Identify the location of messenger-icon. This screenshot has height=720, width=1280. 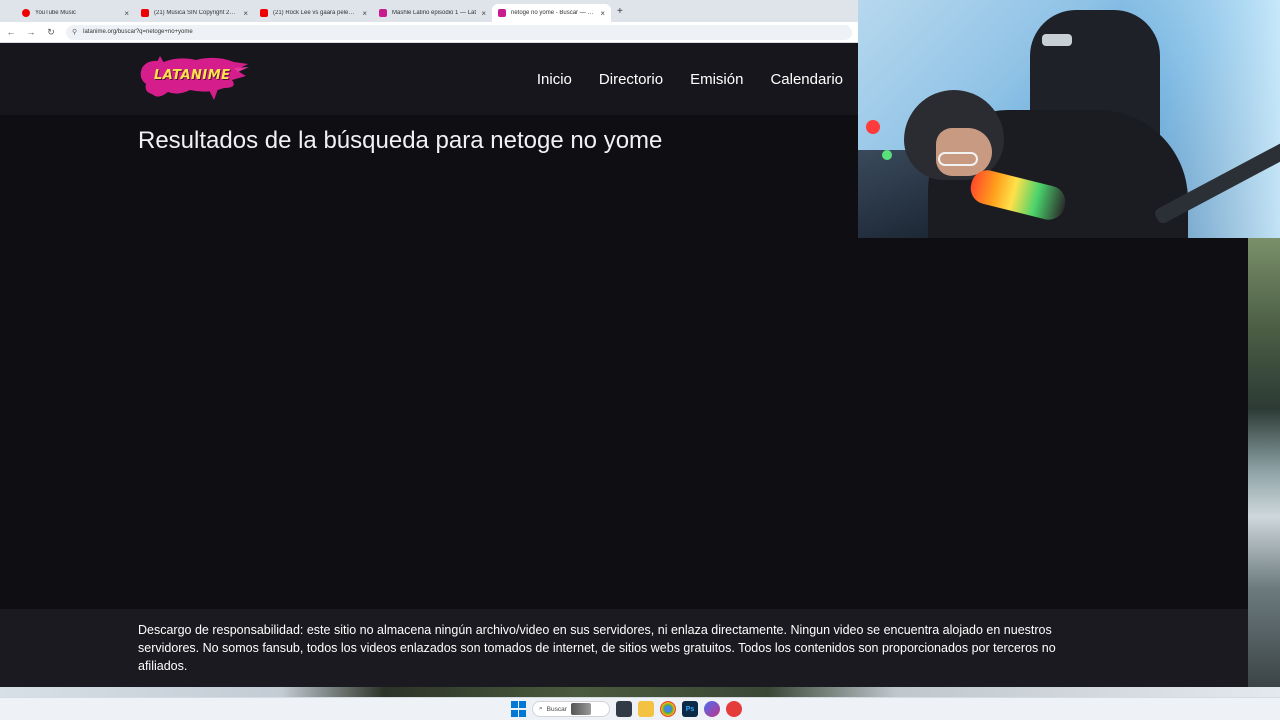
(712, 709).